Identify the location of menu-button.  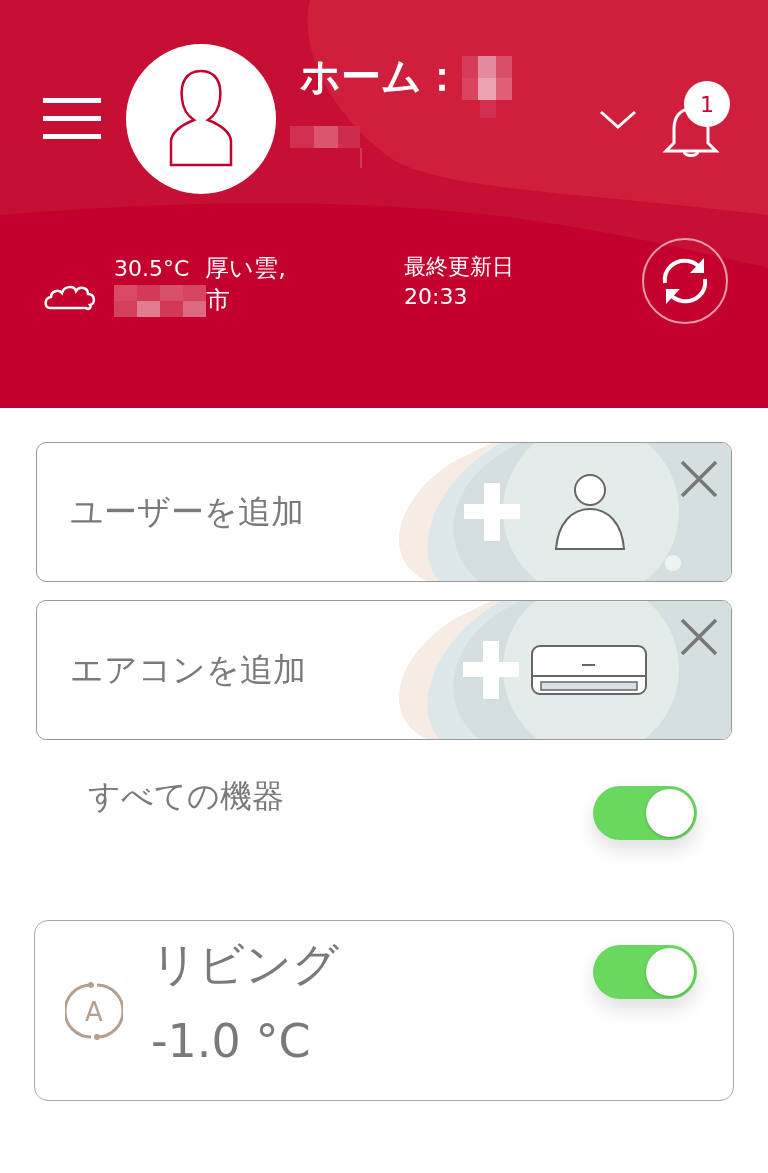
(72, 119).